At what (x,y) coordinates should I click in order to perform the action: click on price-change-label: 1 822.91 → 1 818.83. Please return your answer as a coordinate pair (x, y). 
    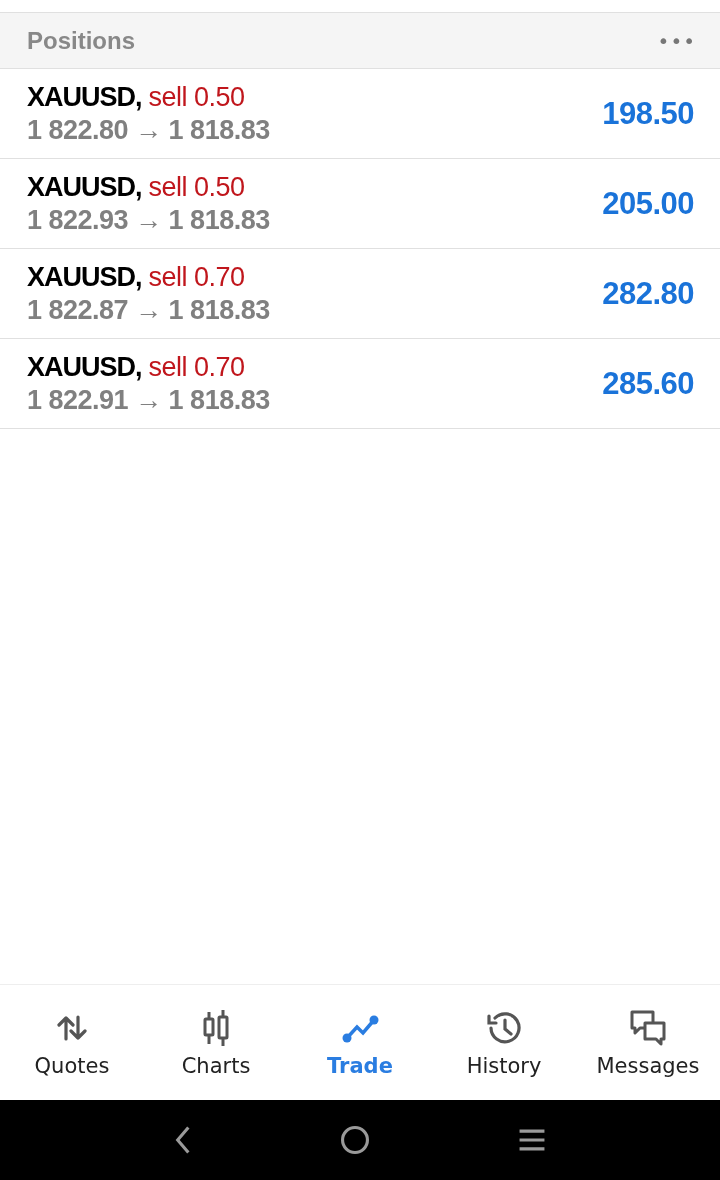
    Looking at the image, I should click on (148, 400).